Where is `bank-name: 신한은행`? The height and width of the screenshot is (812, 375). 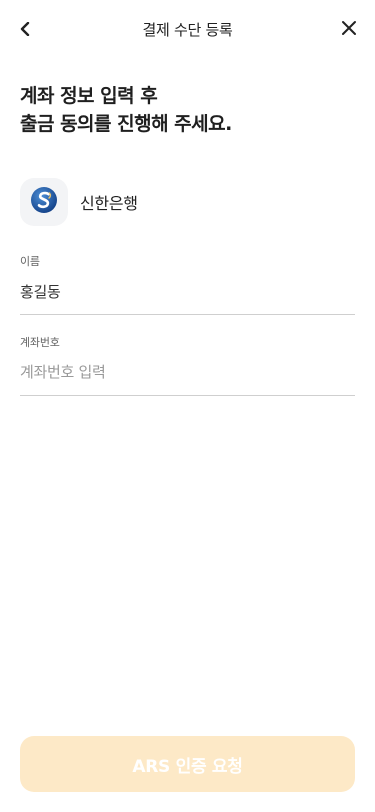 bank-name: 신한은행 is located at coordinates (109, 203).